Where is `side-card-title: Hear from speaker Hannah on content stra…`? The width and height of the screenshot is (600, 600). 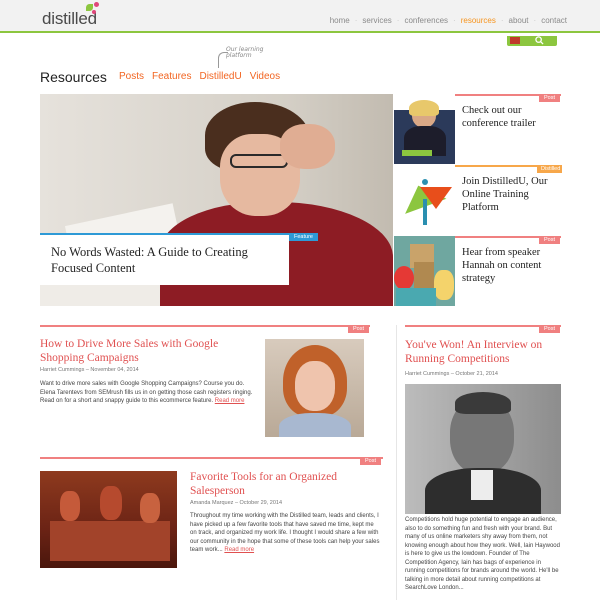 side-card-title: Hear from speaker Hannah on content stra… is located at coordinates (510, 265).